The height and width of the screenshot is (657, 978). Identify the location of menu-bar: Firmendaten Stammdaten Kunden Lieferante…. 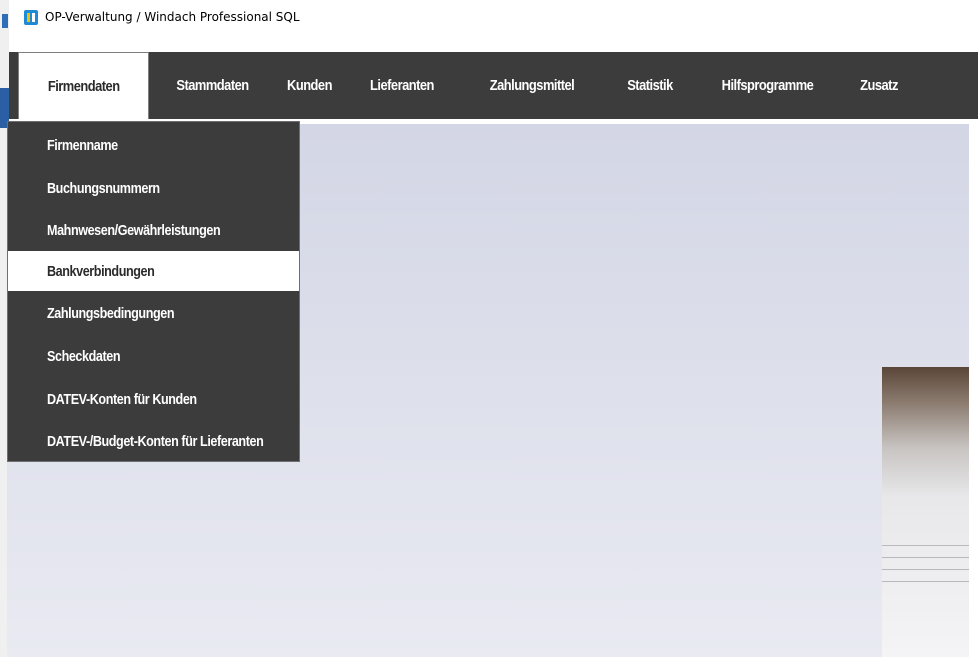
(493, 85).